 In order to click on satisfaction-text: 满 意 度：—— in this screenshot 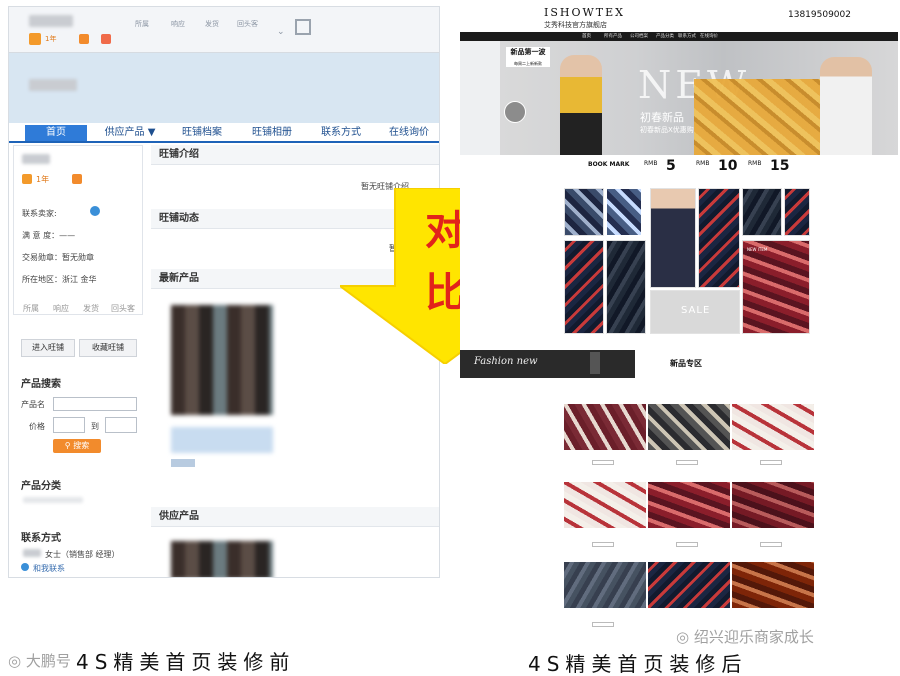, I will do `click(49, 235)`.